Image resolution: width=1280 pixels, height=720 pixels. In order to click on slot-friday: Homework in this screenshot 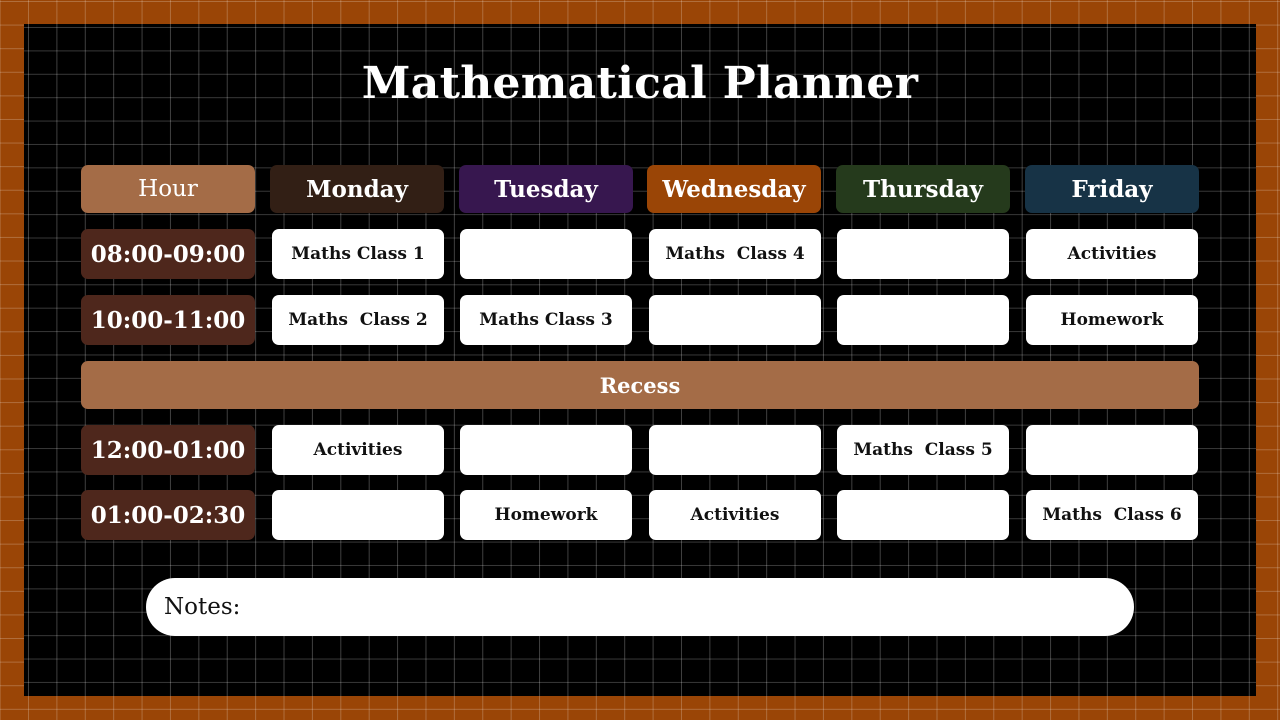, I will do `click(1112, 320)`.